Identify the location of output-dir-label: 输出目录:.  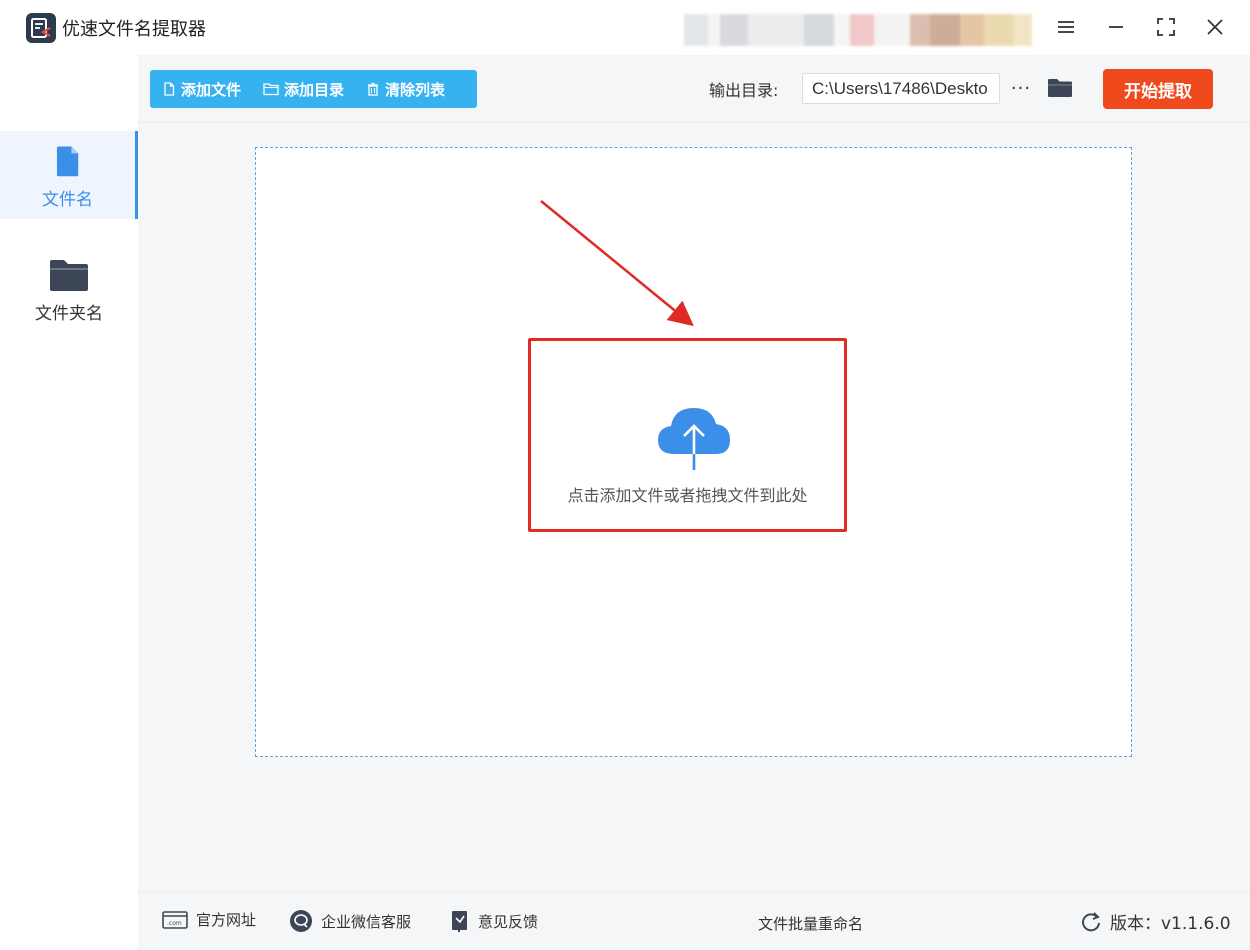
(744, 90).